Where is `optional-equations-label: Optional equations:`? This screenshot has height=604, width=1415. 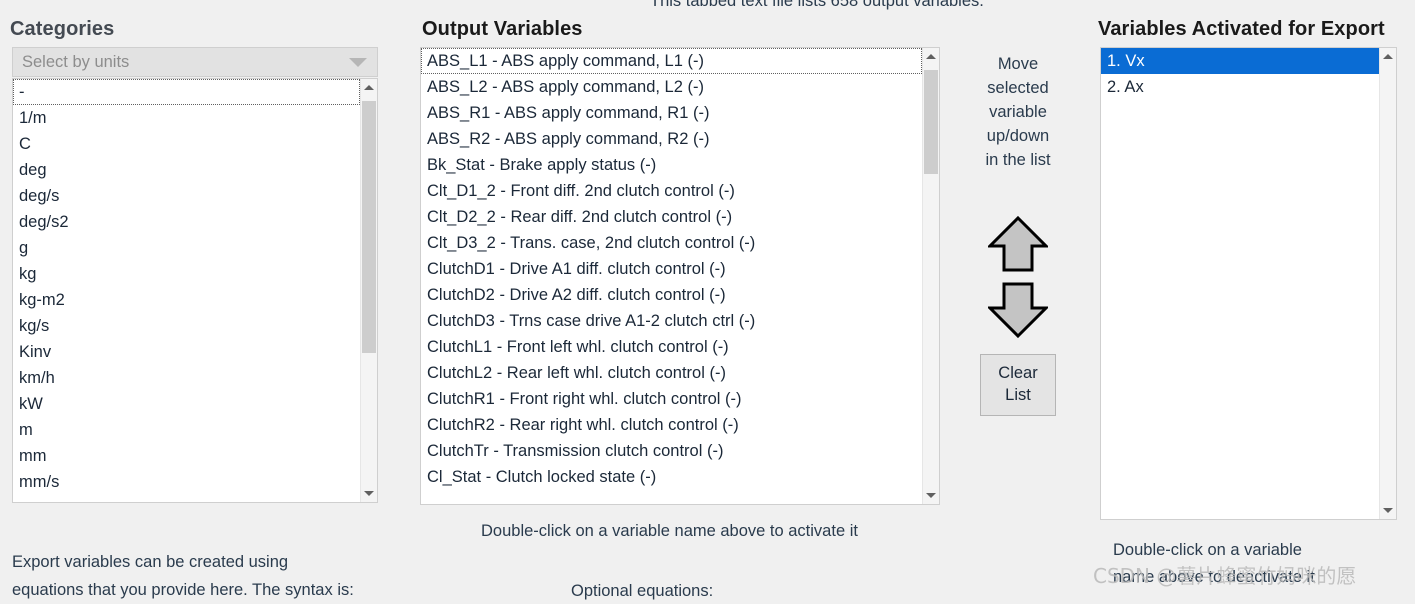 optional-equations-label: Optional equations: is located at coordinates (642, 591).